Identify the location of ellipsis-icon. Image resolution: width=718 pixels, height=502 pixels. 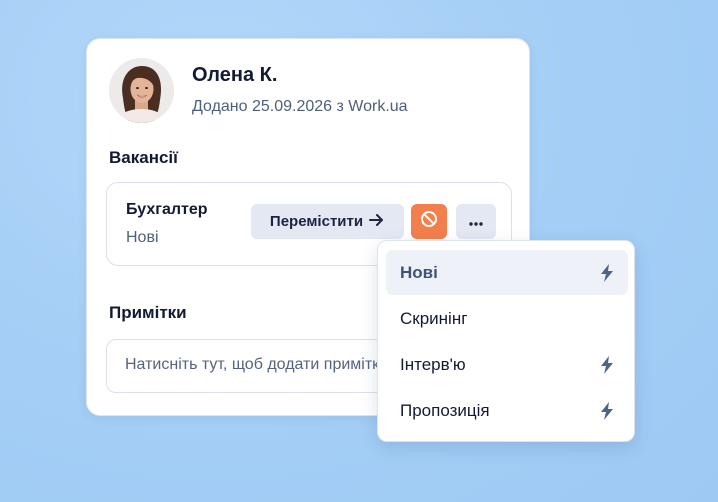
(476, 222).